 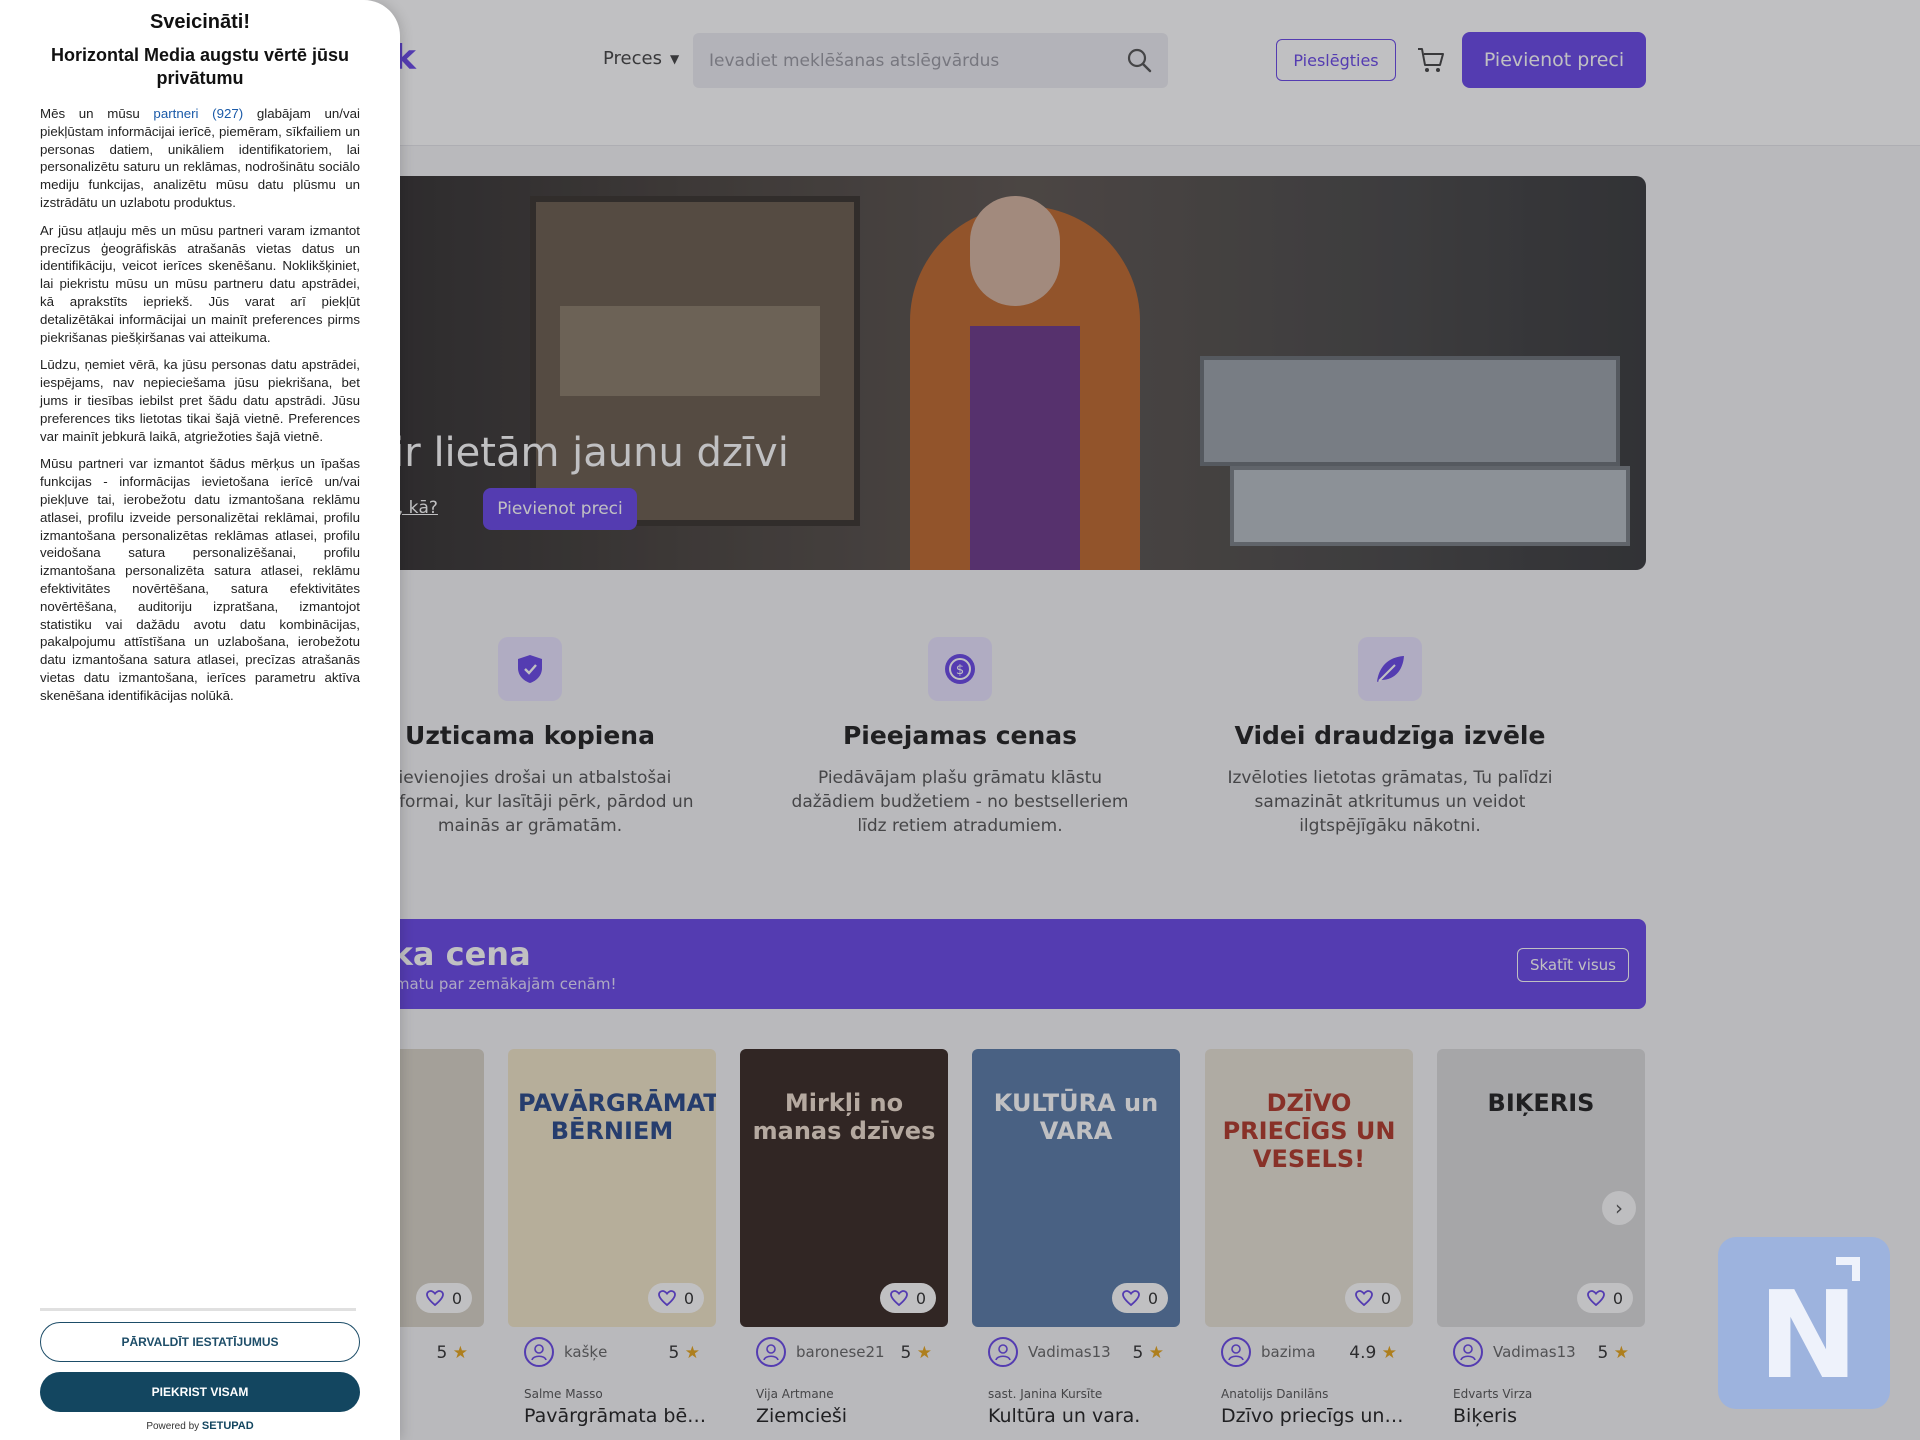 I want to click on powered-by-text: Powered by, so click(x=173, y=1426).